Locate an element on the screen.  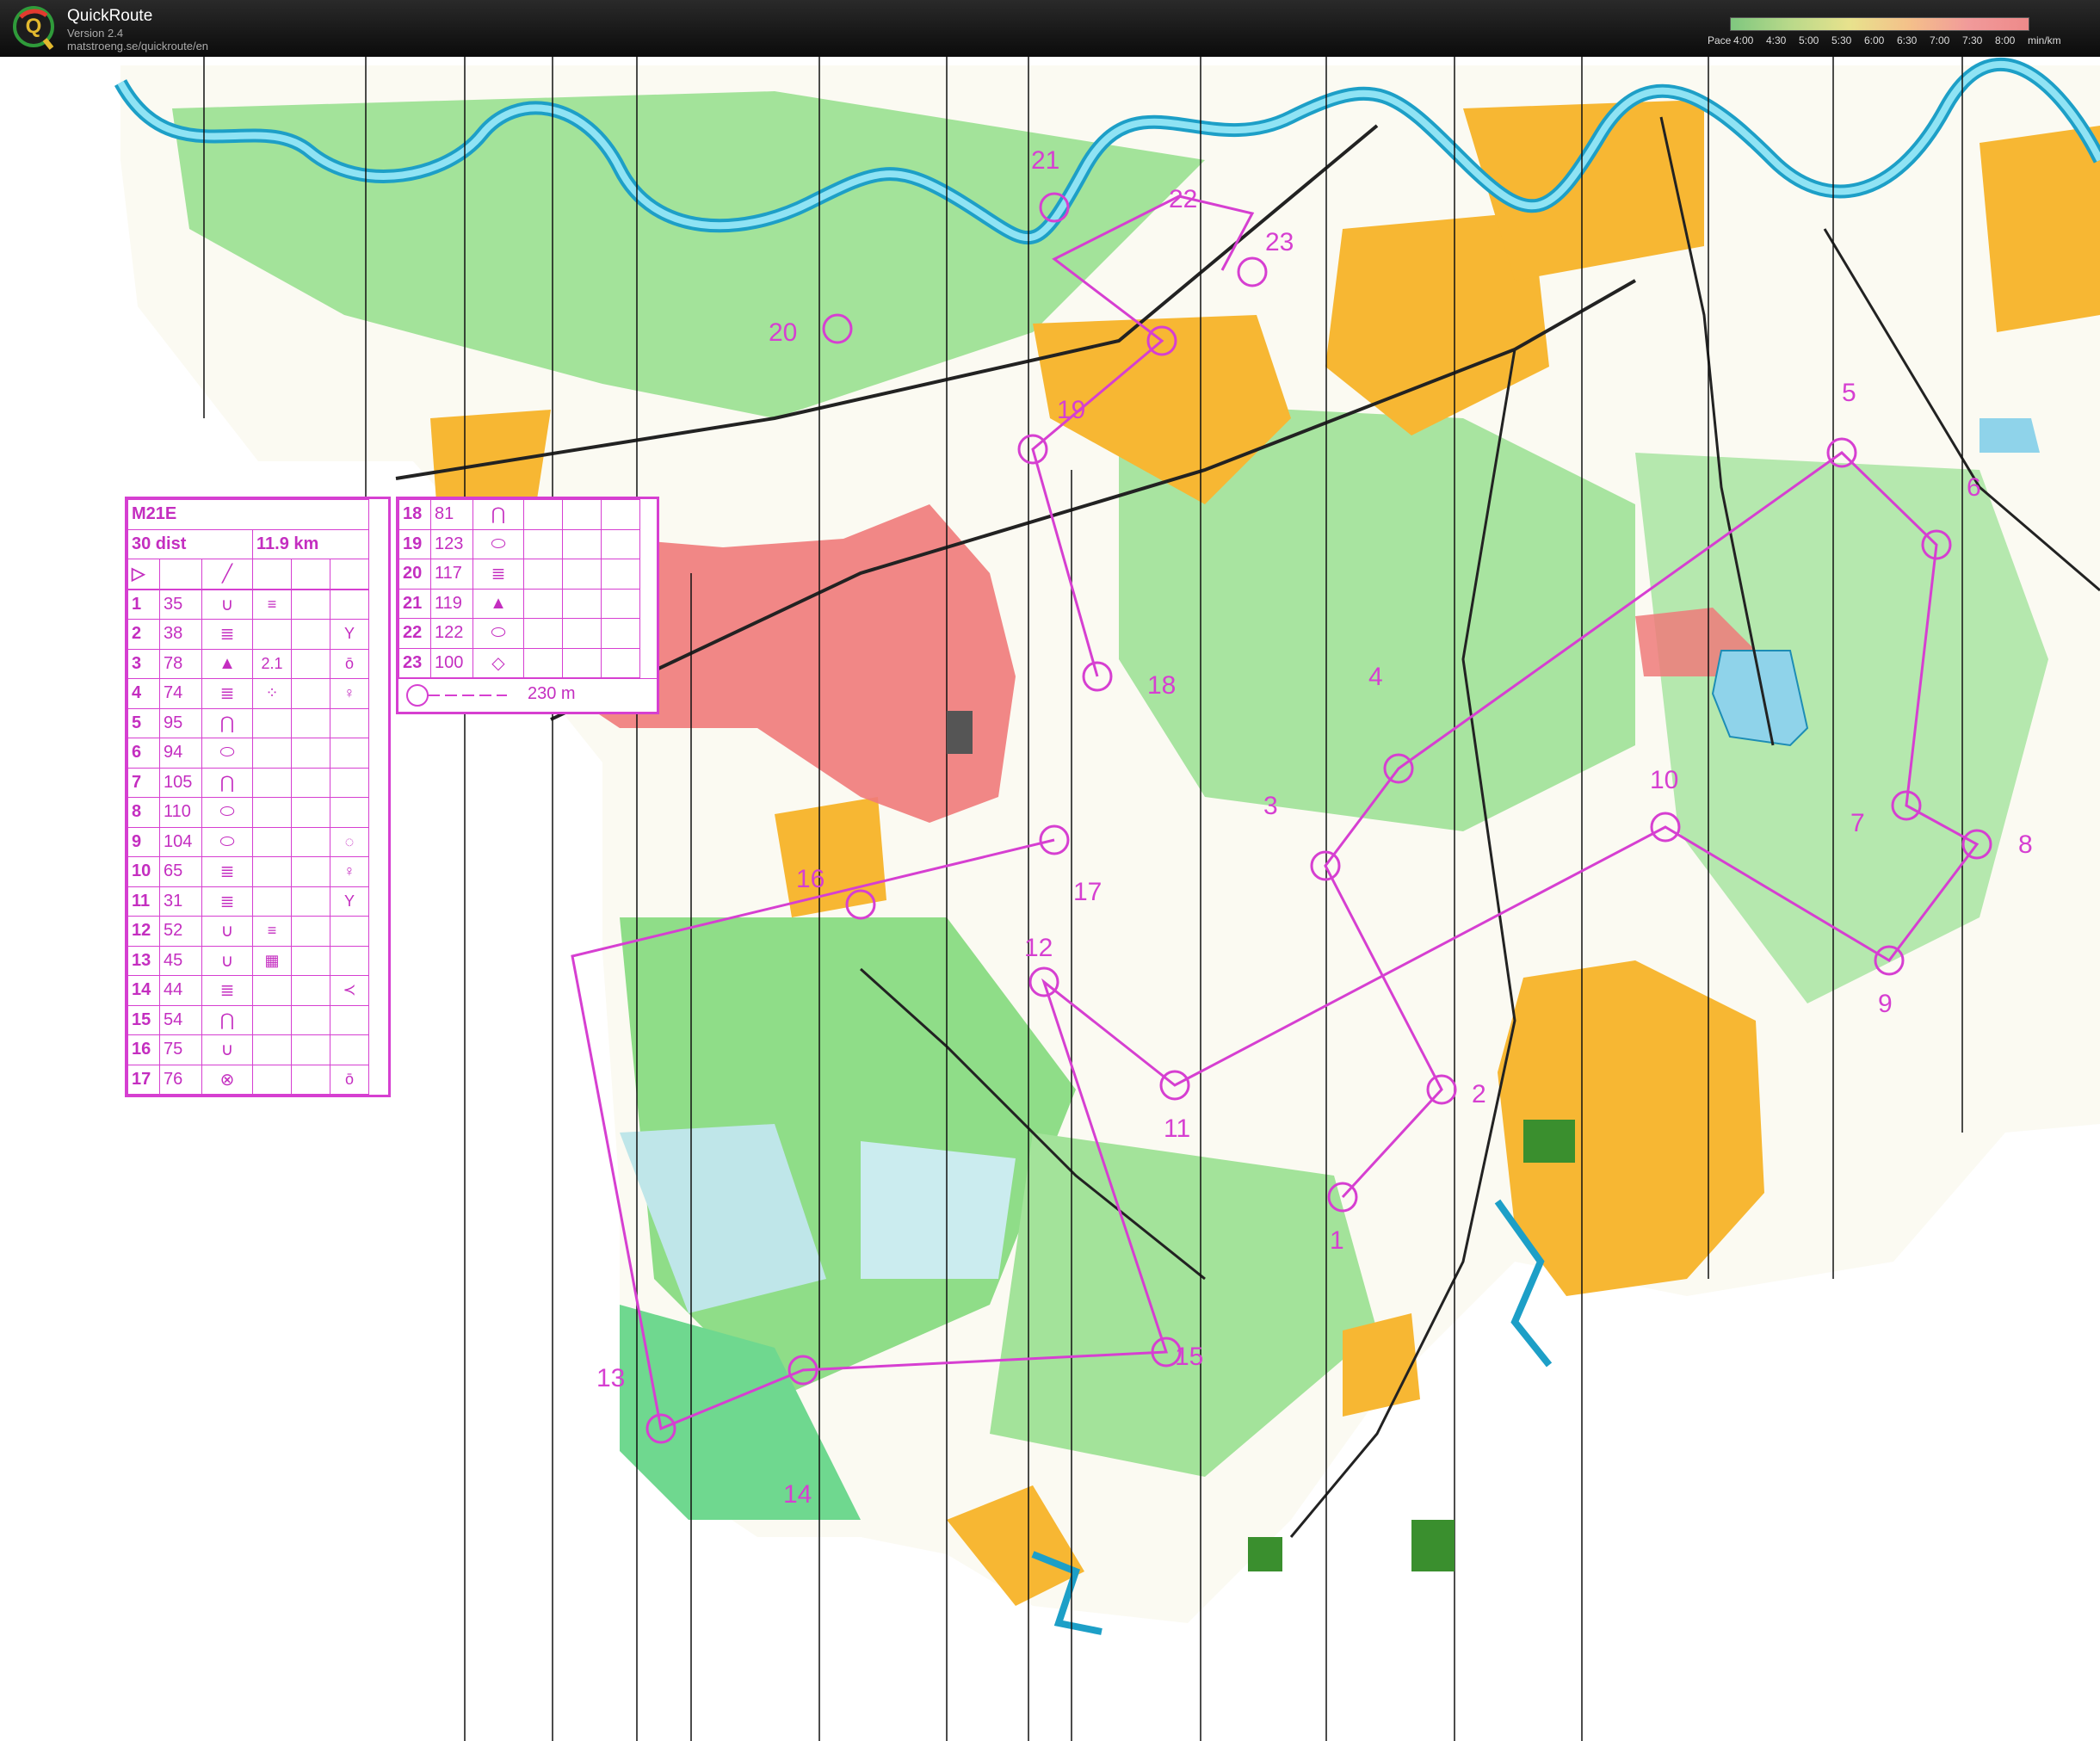
control-row: 10 65 ≣ ♀ is located at coordinates (248, 871).